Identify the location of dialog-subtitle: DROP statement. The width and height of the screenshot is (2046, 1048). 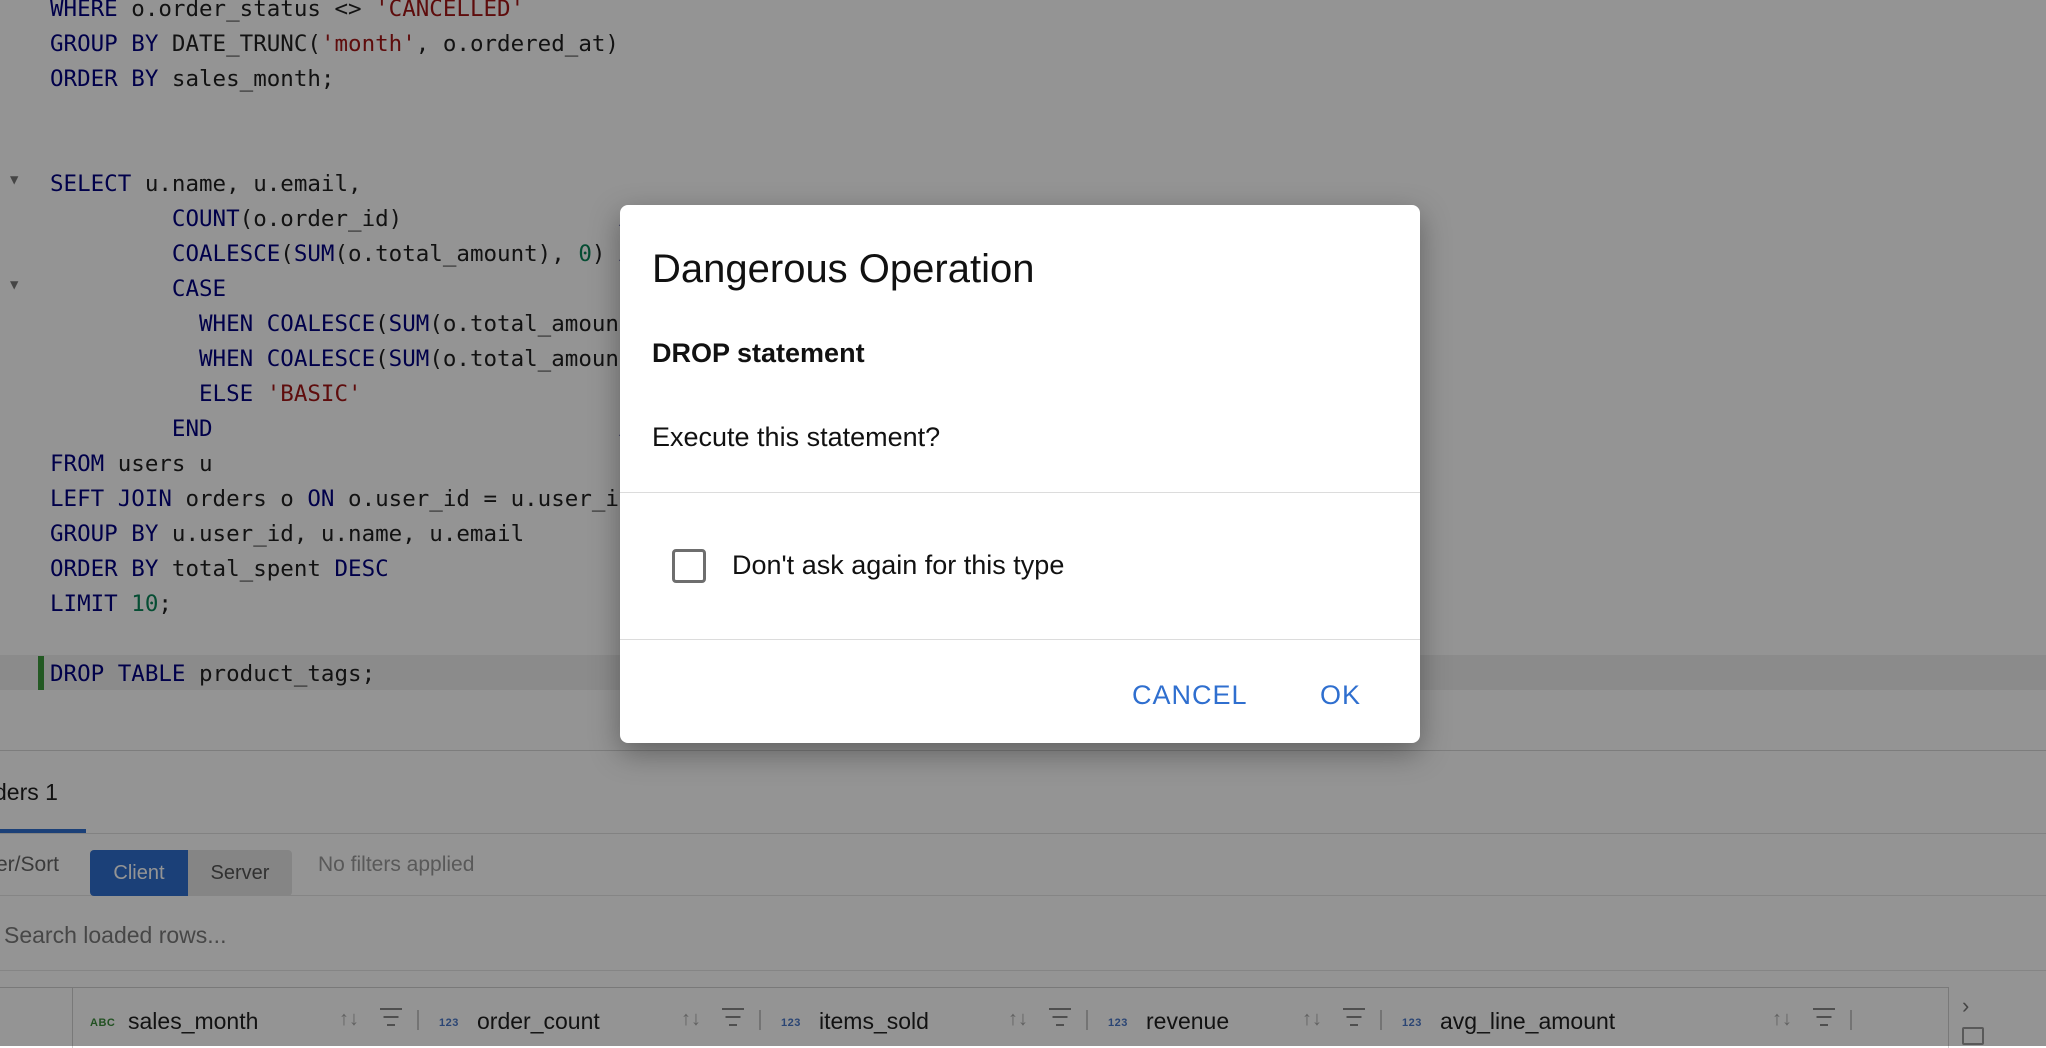
(758, 353).